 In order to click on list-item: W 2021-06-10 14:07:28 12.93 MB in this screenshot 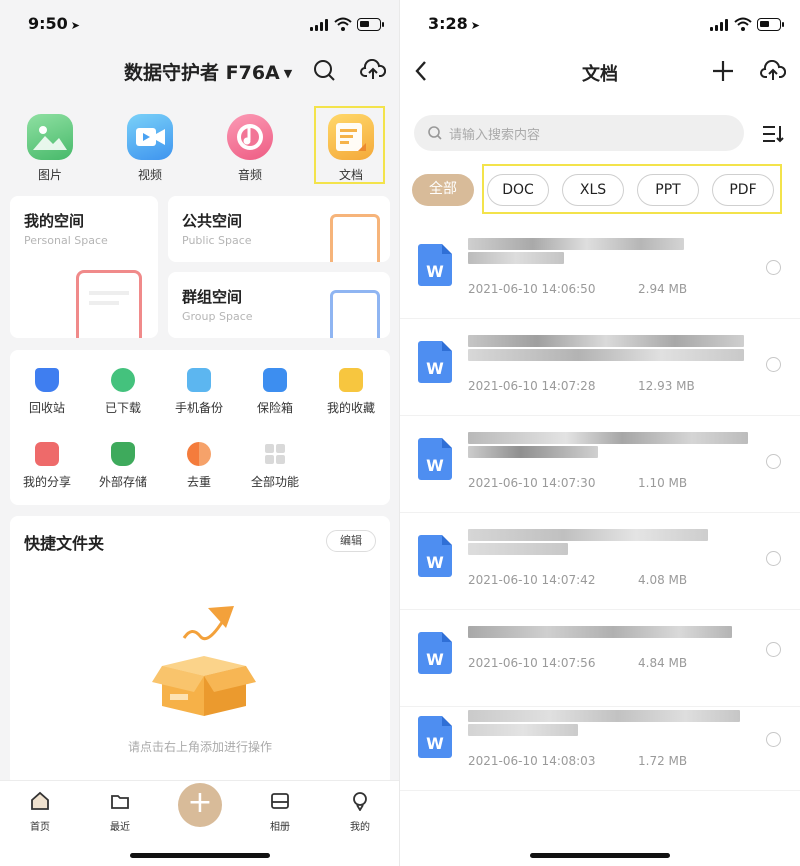, I will do `click(600, 367)`.